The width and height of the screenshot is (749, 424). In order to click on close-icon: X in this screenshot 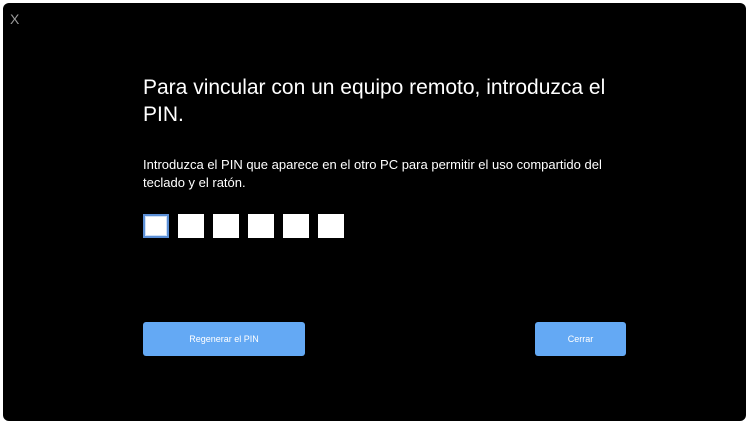, I will do `click(17, 19)`.